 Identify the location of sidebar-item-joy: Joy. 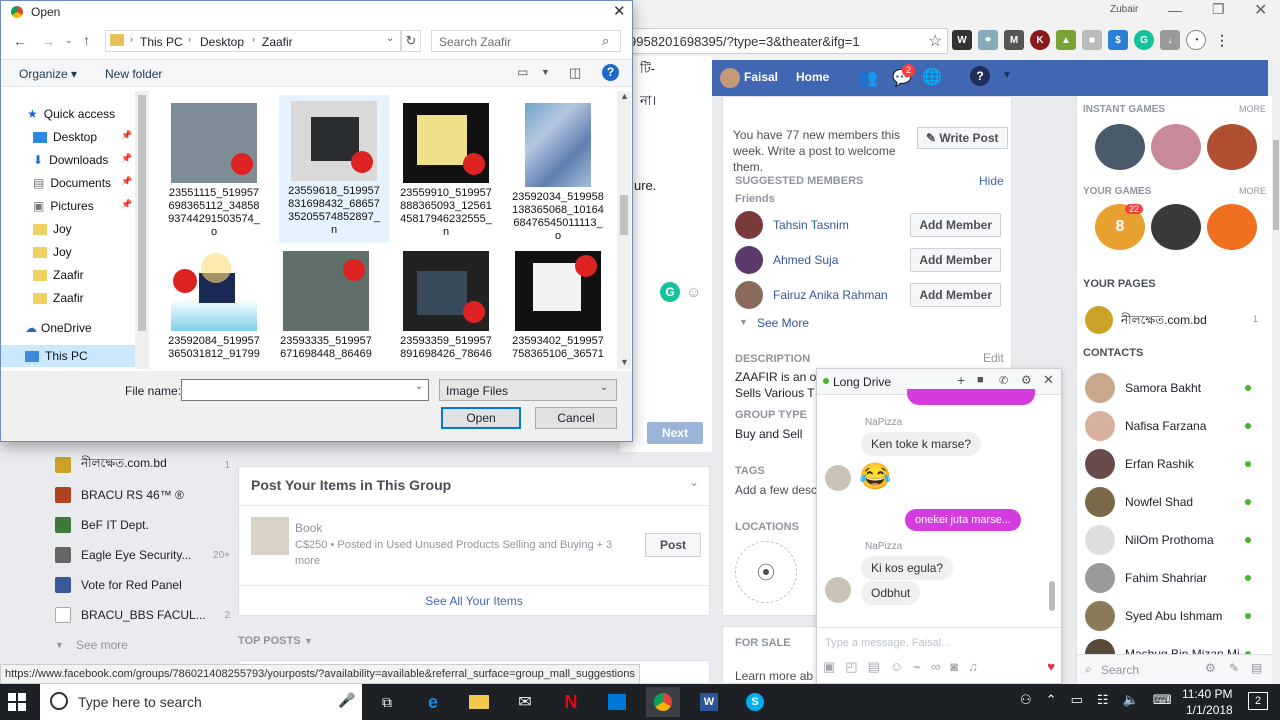
(52, 252).